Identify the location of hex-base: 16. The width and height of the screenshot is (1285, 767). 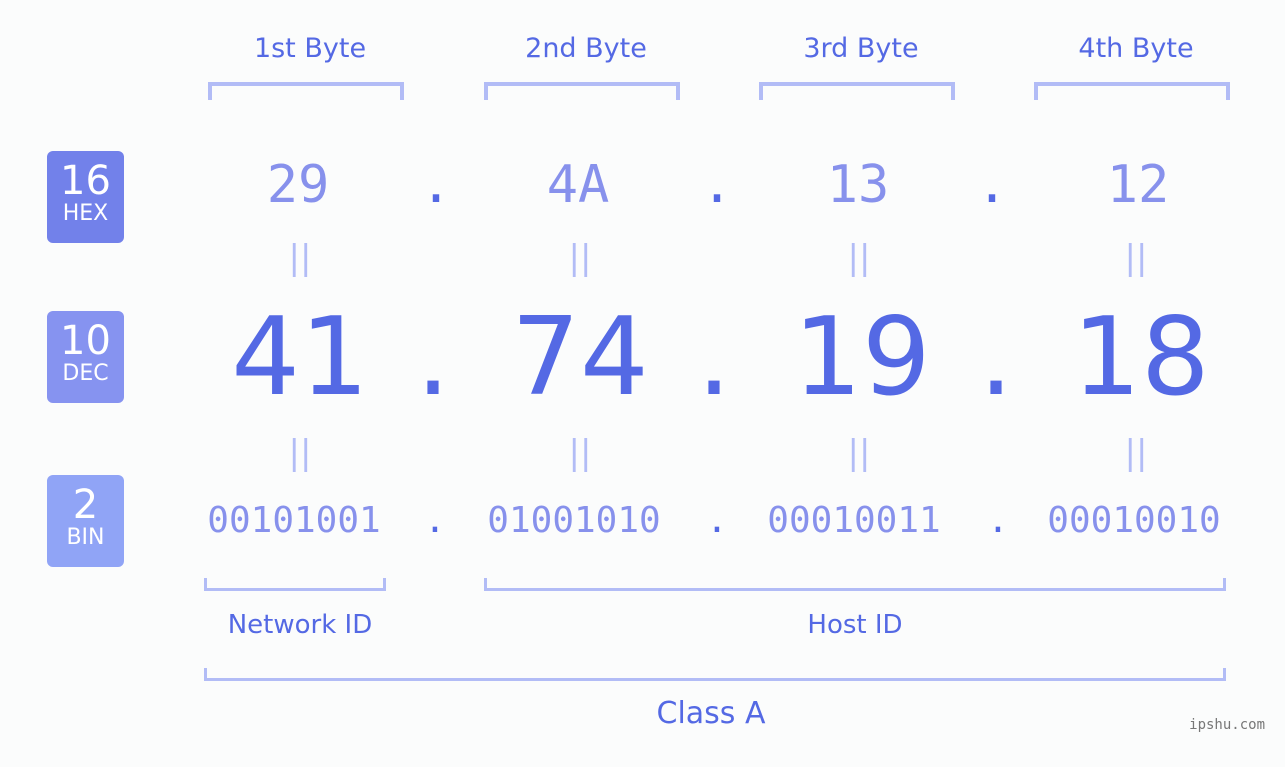
(85, 181).